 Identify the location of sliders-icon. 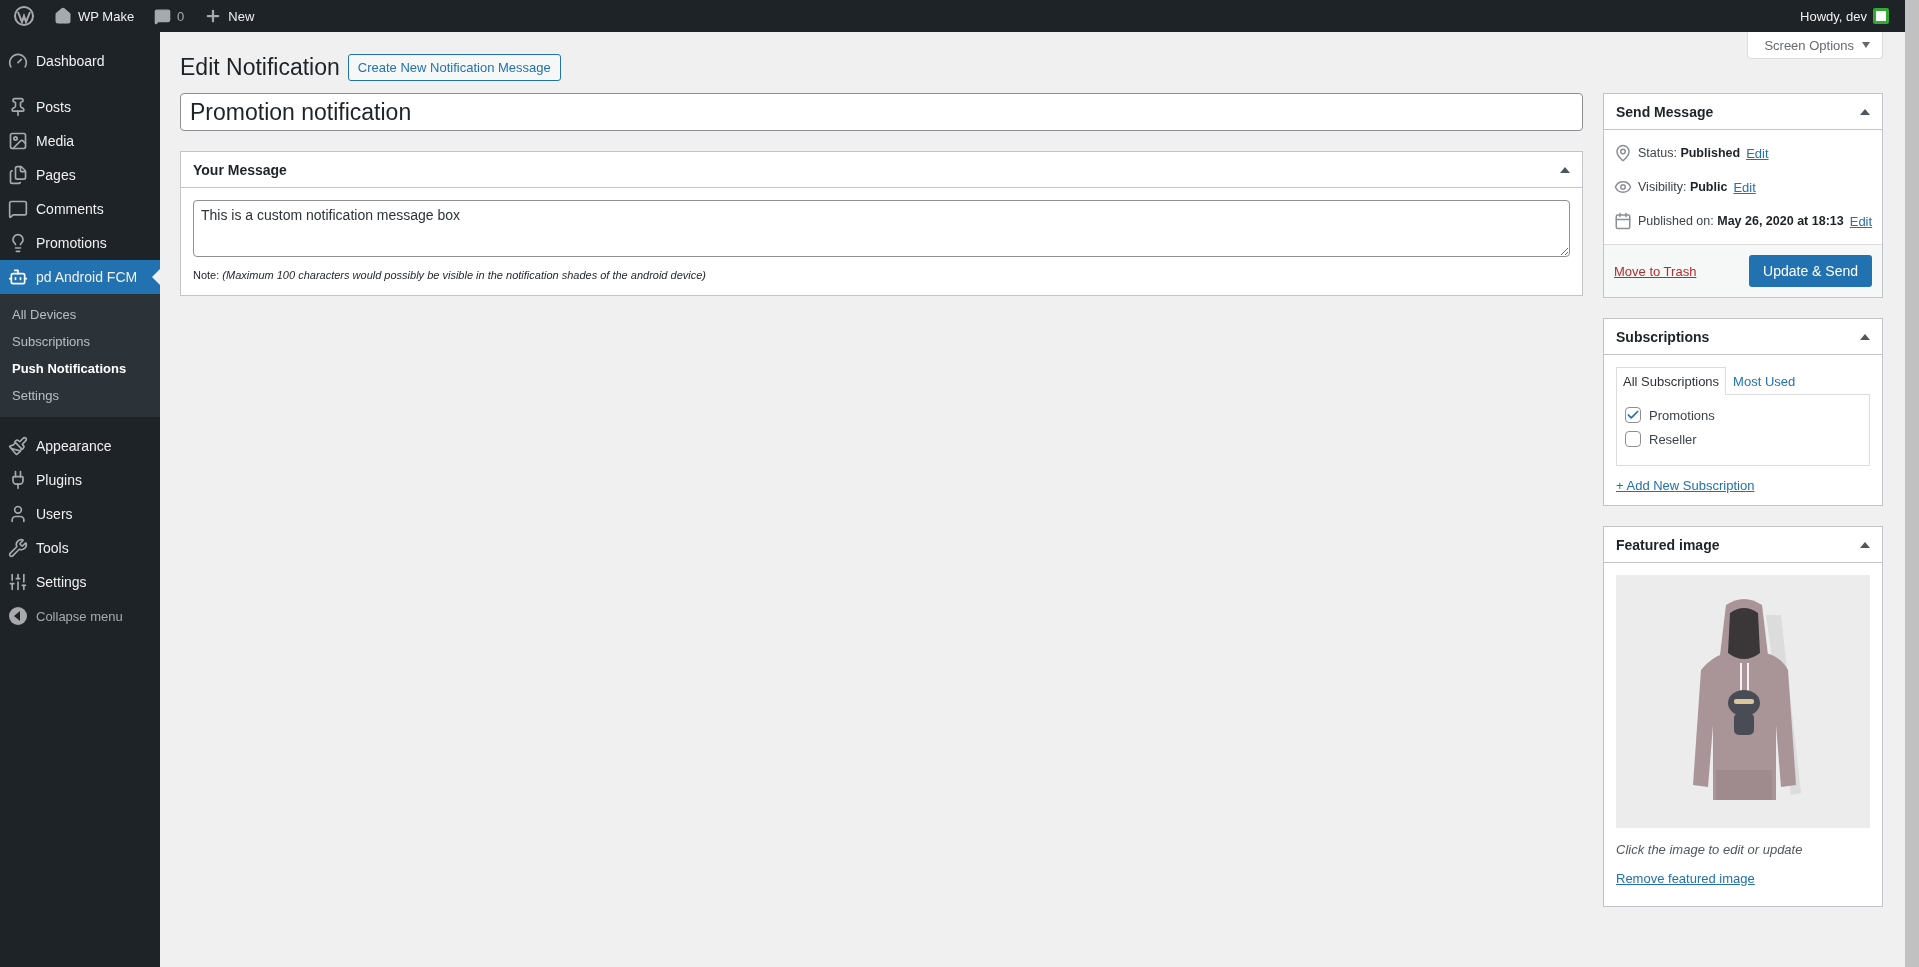
(18, 582).